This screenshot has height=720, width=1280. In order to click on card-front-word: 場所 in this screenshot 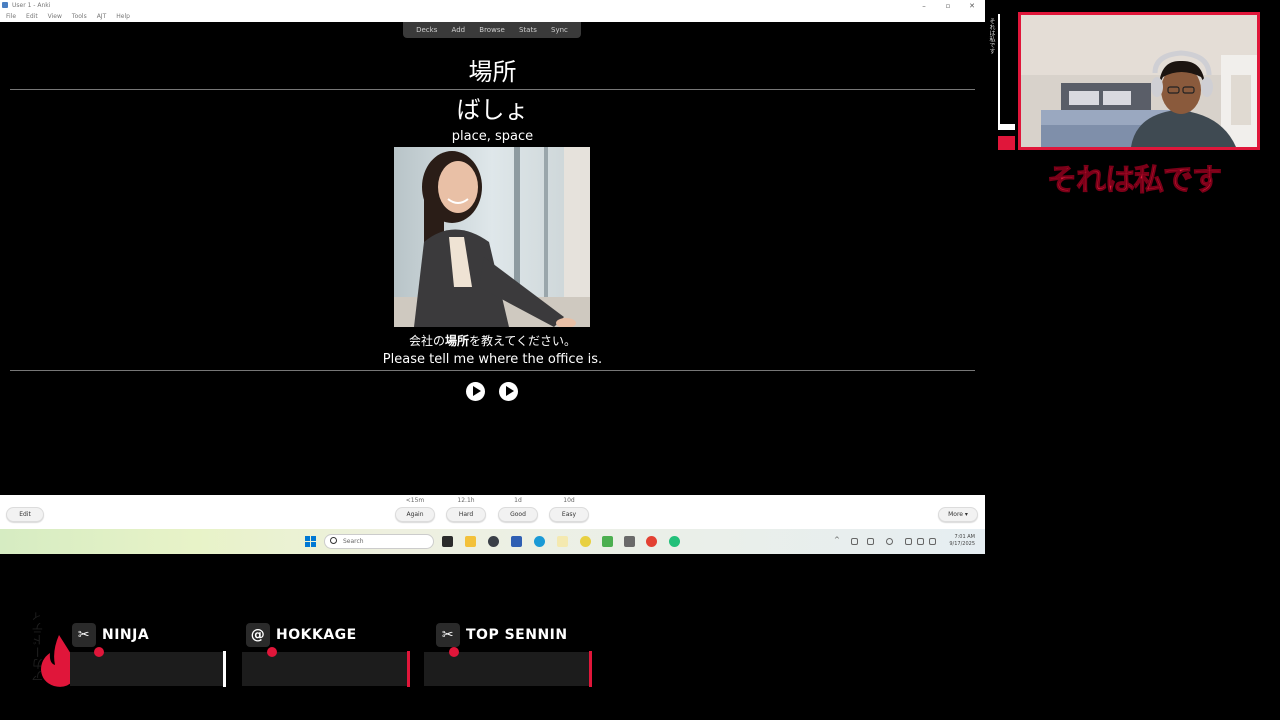, I will do `click(492, 72)`.